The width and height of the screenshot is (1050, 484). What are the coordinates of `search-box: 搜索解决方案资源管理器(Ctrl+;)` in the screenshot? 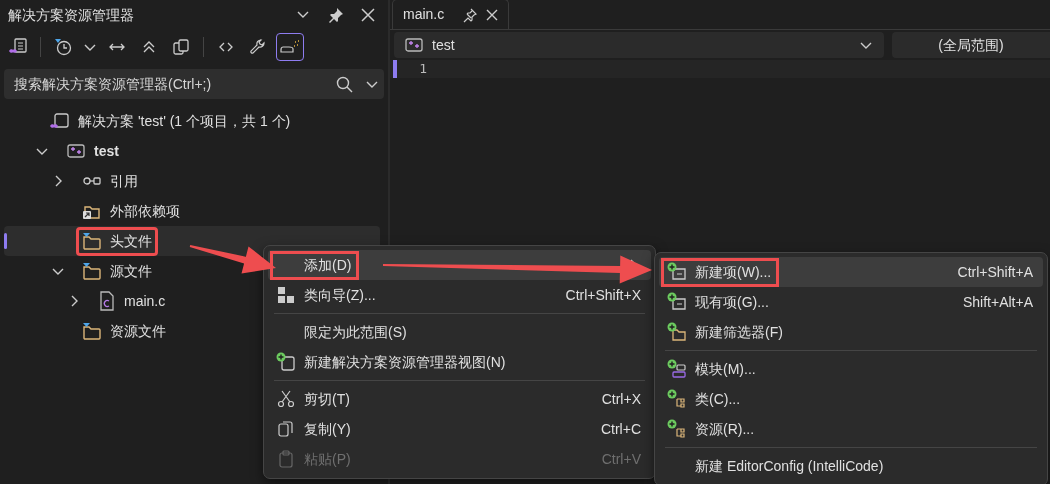 It's located at (194, 84).